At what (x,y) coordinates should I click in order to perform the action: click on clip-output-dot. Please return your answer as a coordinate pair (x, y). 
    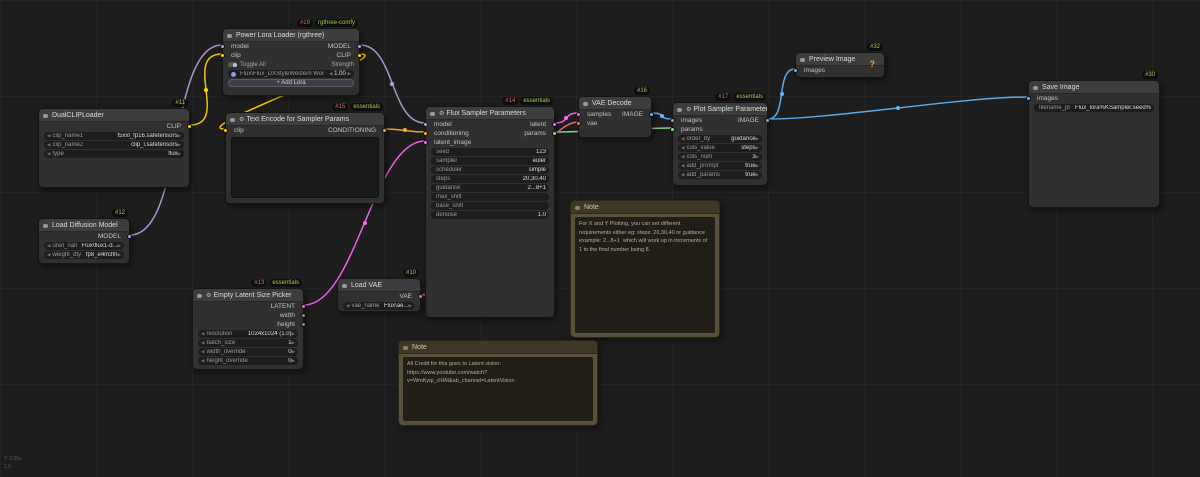
    Looking at the image, I should click on (359, 55).